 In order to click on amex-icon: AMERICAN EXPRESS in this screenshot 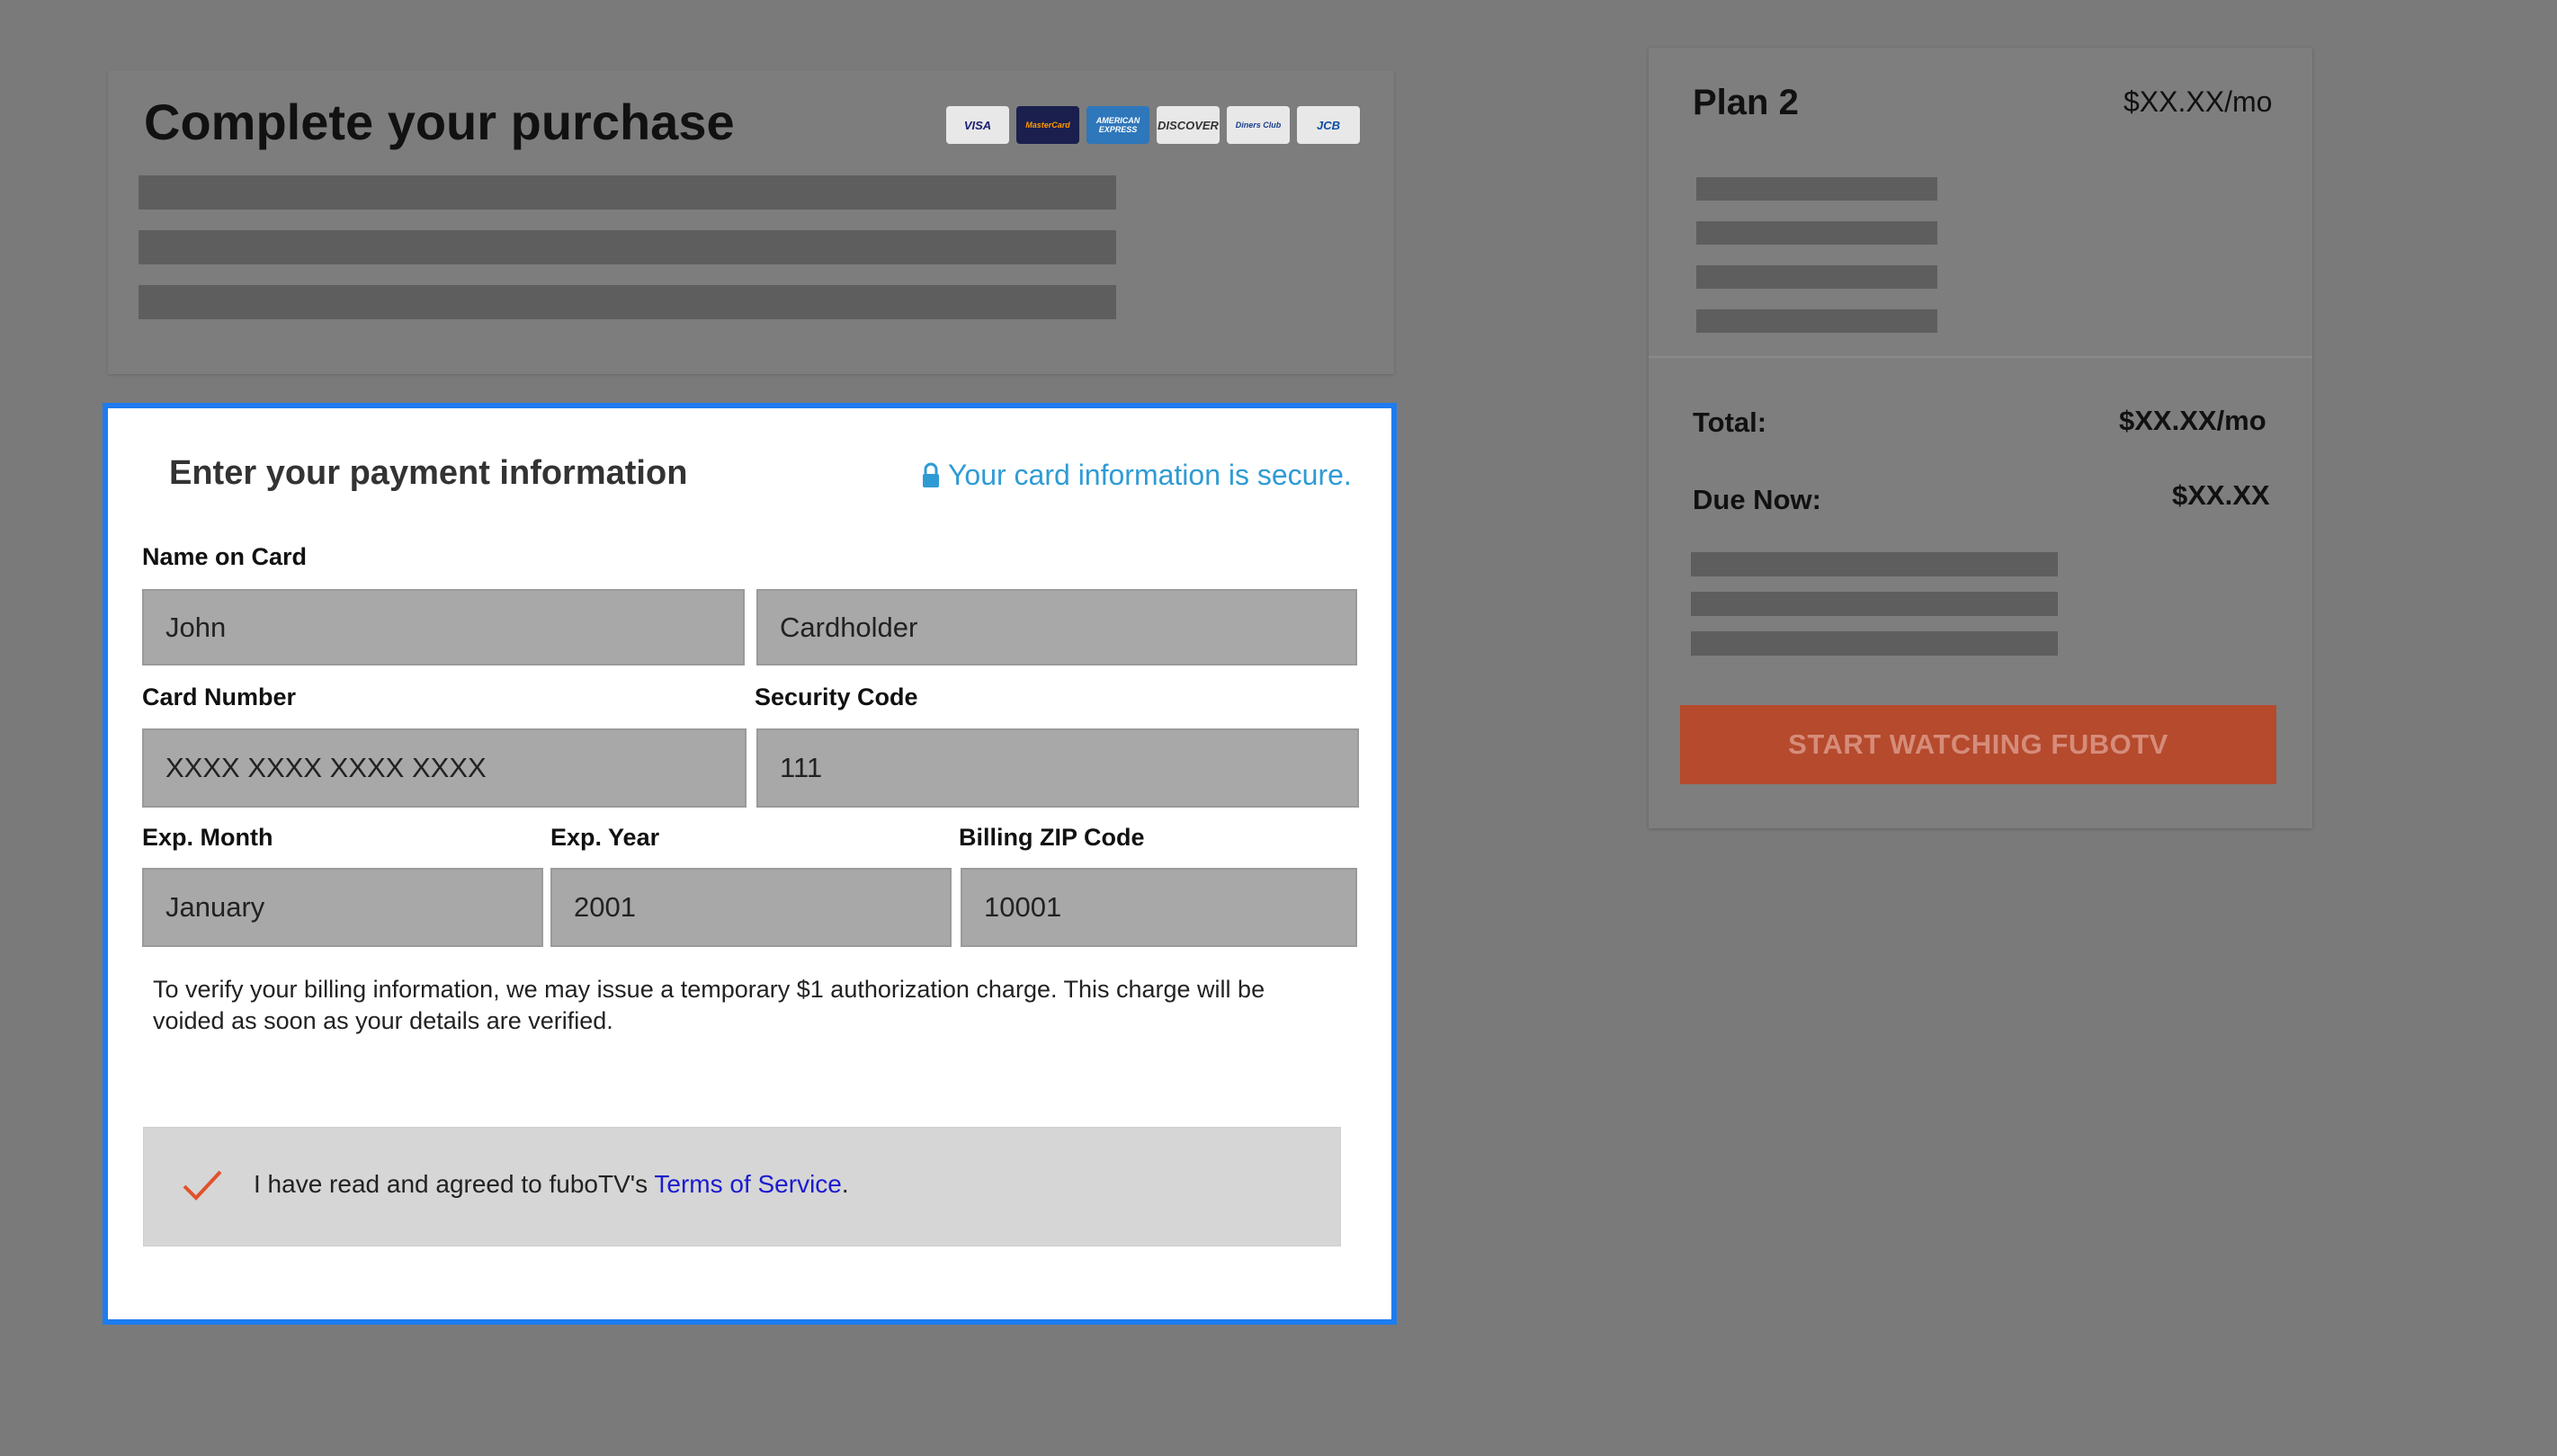, I will do `click(1118, 125)`.